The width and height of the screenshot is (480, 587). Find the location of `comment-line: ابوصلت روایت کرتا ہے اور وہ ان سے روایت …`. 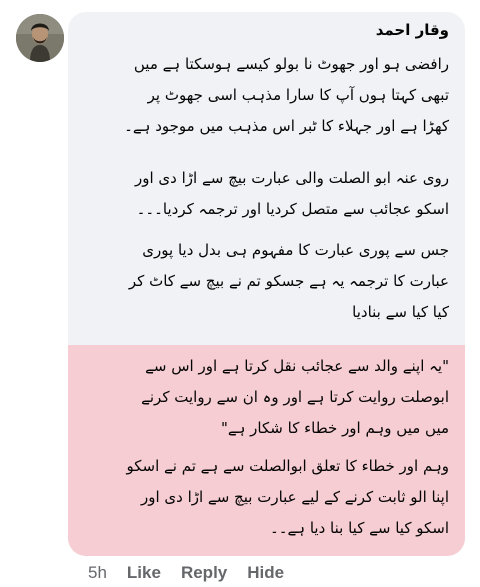

comment-line: ابوصلت روایت کرتا ہے اور وہ ان سے روایت … is located at coordinates (295, 397).